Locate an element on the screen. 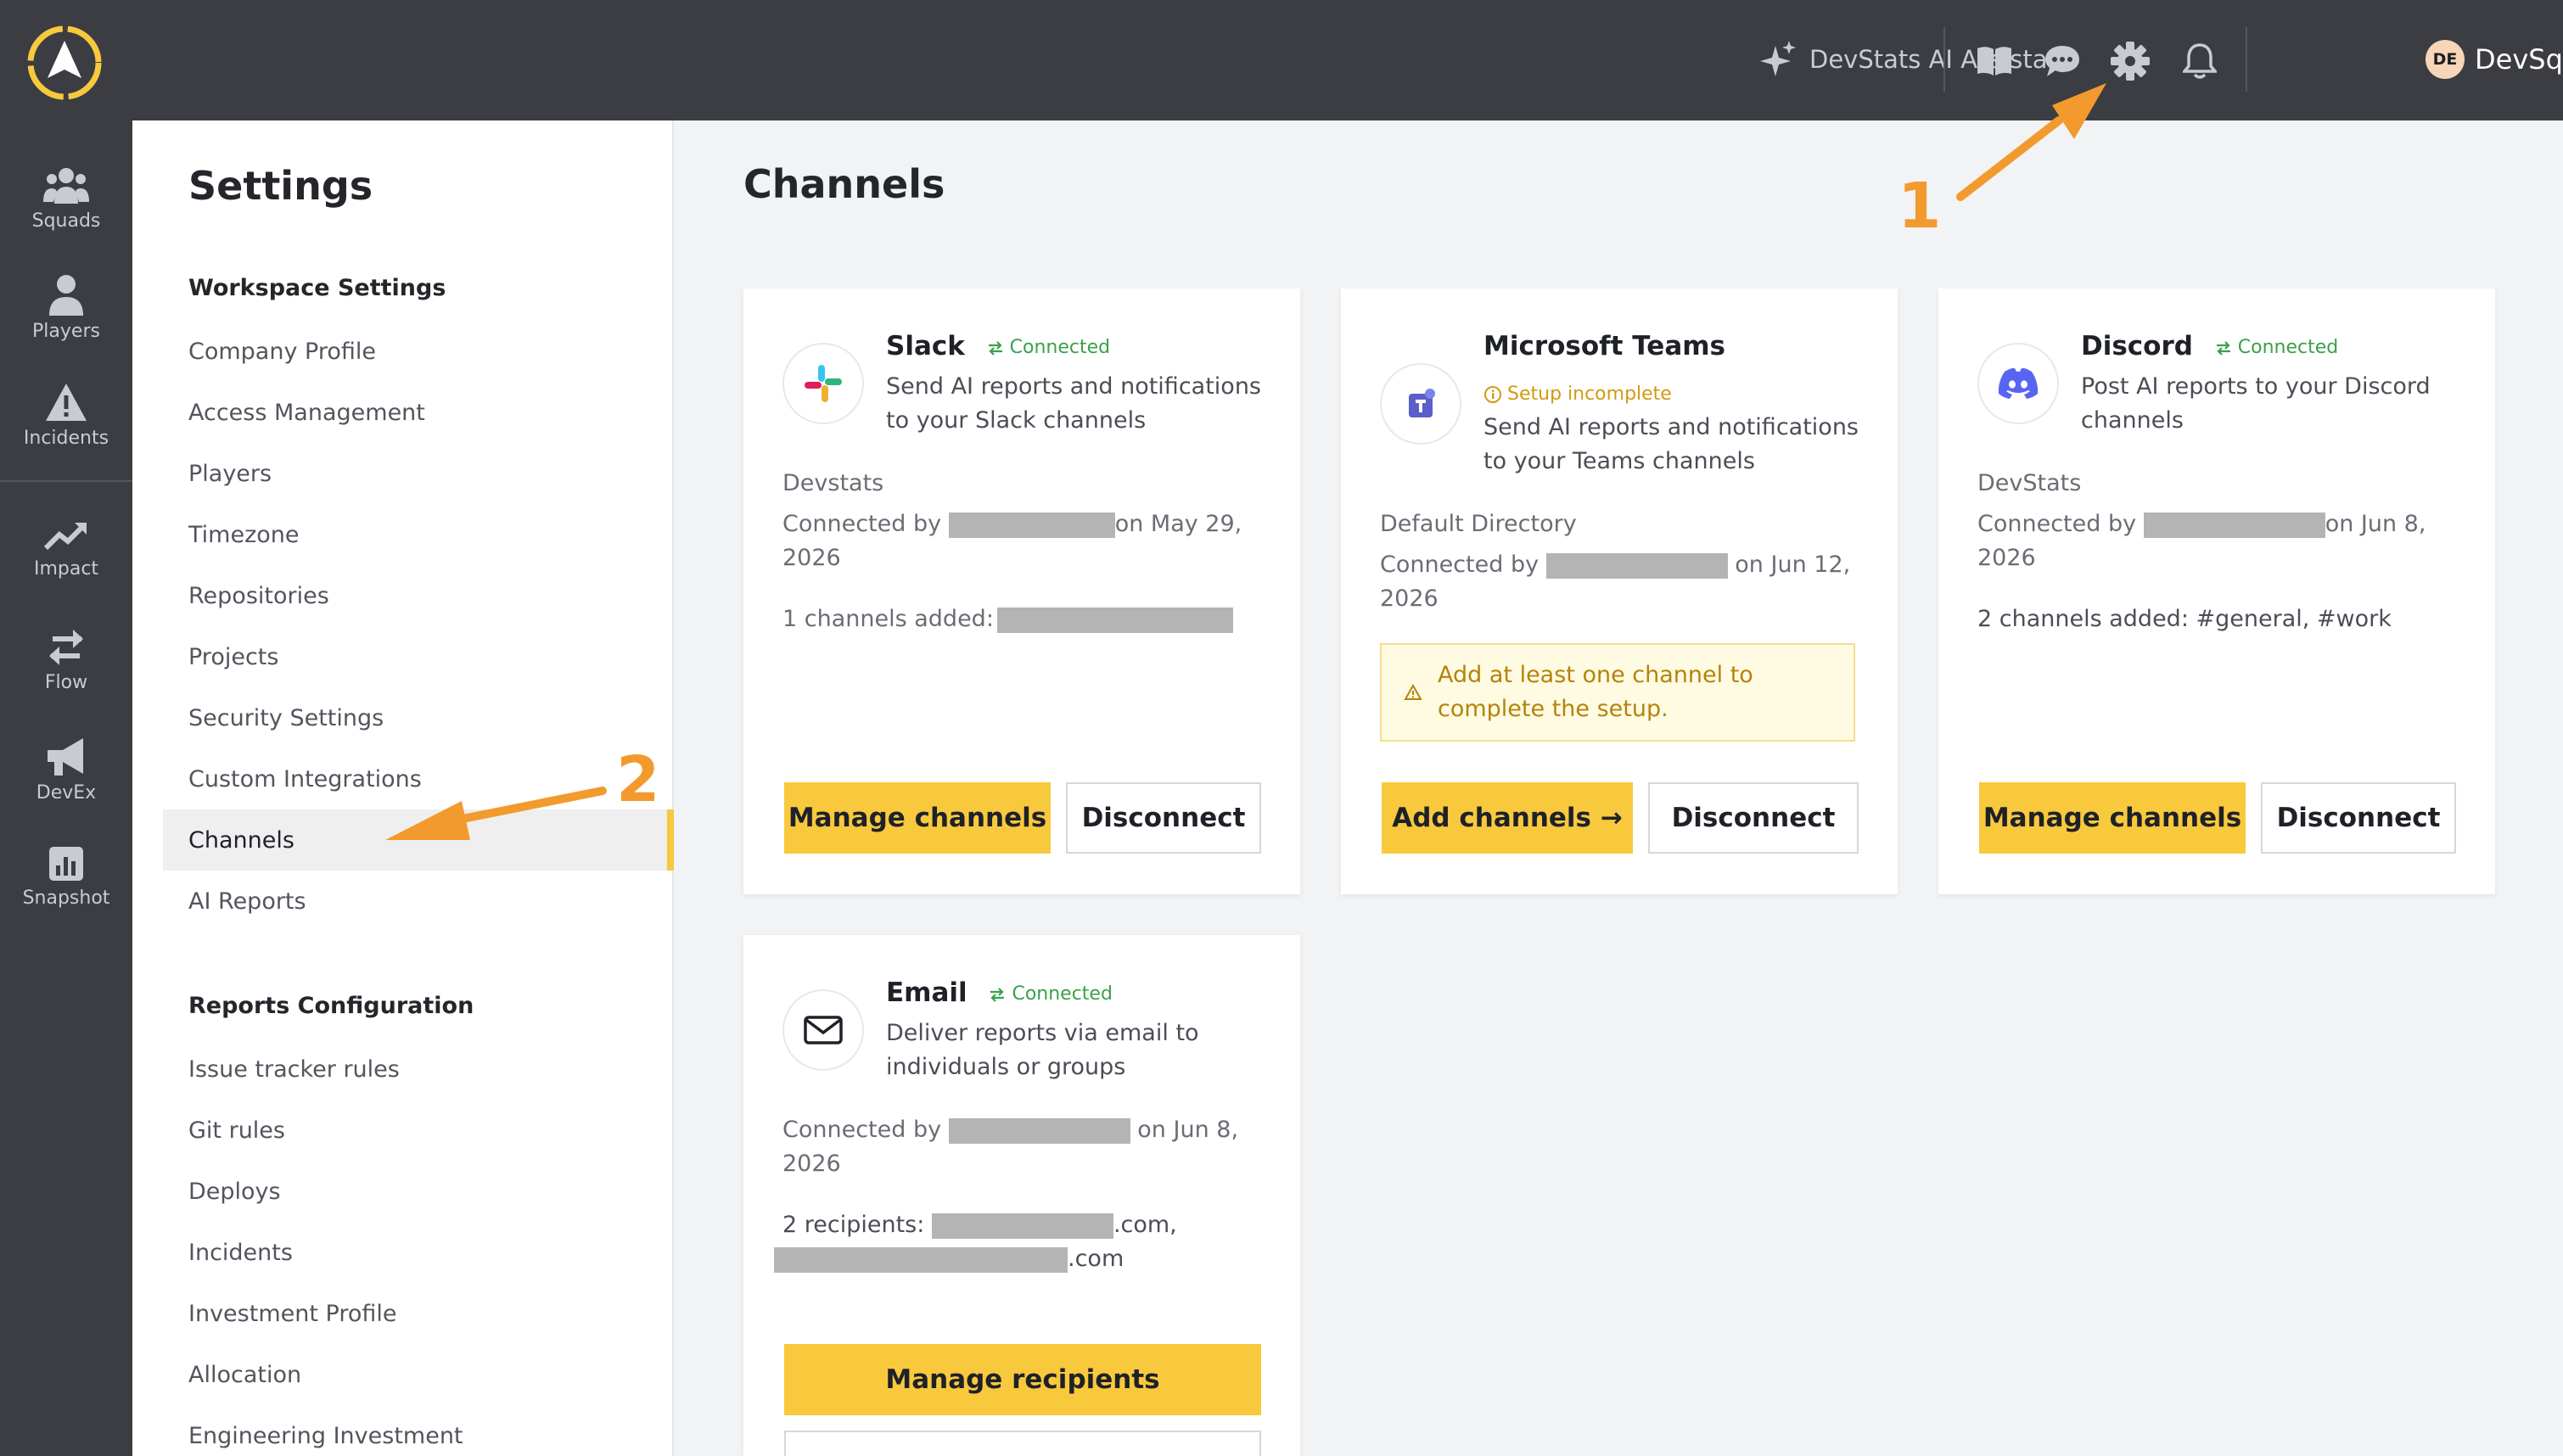 This screenshot has height=1456, width=2563. connected-date: on Jun 12, is located at coordinates (1793, 565).